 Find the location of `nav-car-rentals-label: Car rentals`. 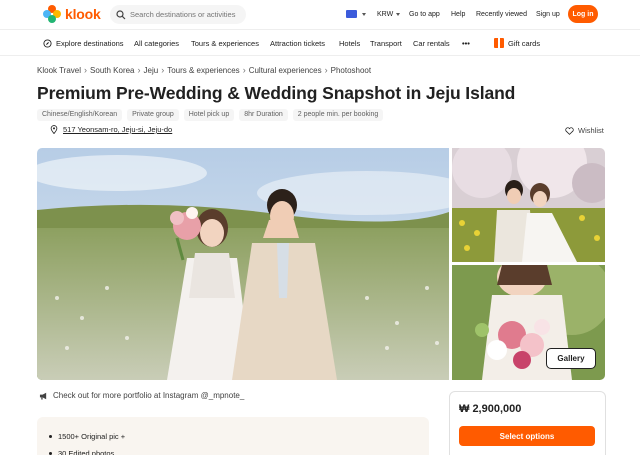

nav-car-rentals-label: Car rentals is located at coordinates (431, 43).